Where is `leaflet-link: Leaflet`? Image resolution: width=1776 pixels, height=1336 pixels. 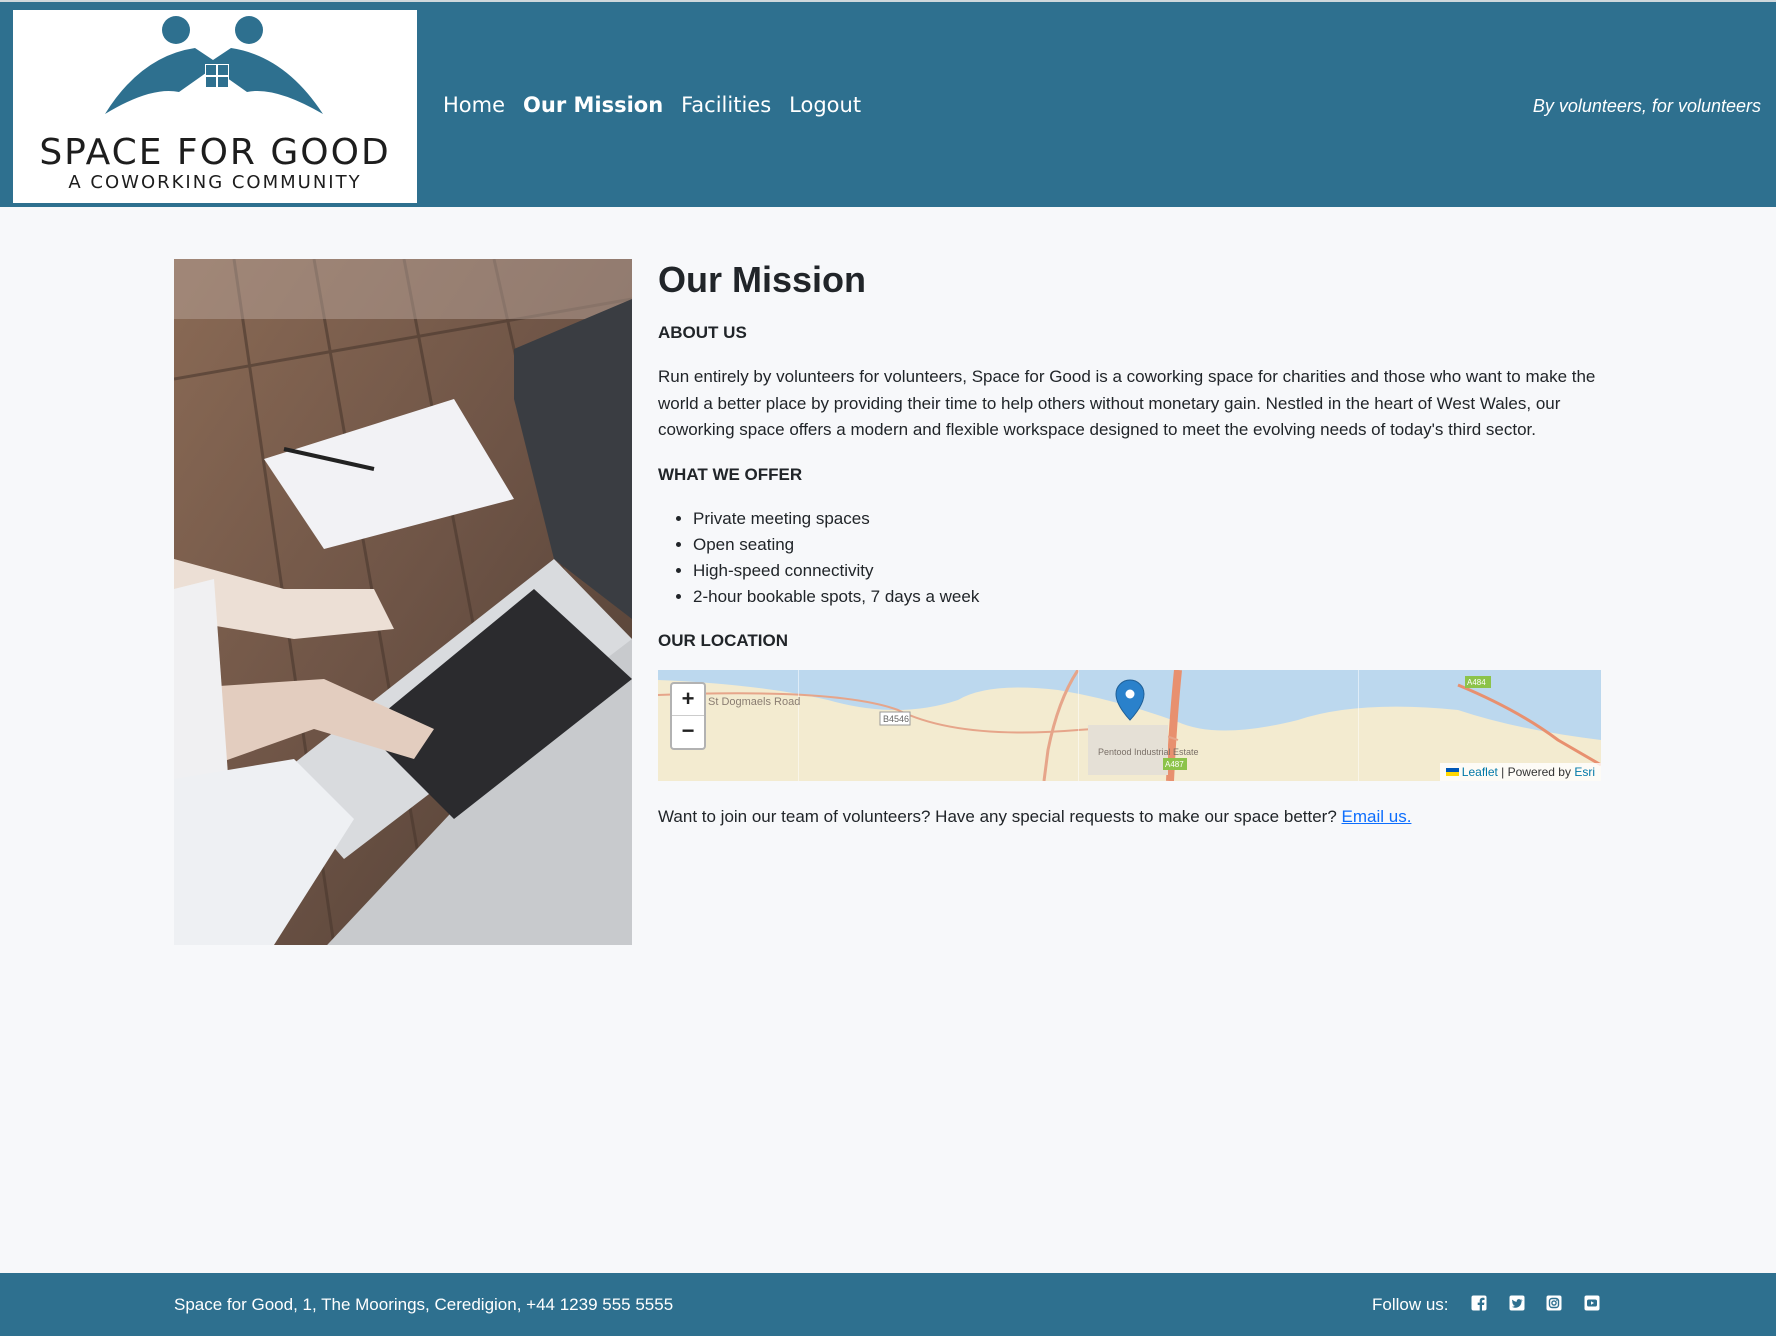 leaflet-link: Leaflet is located at coordinates (1480, 772).